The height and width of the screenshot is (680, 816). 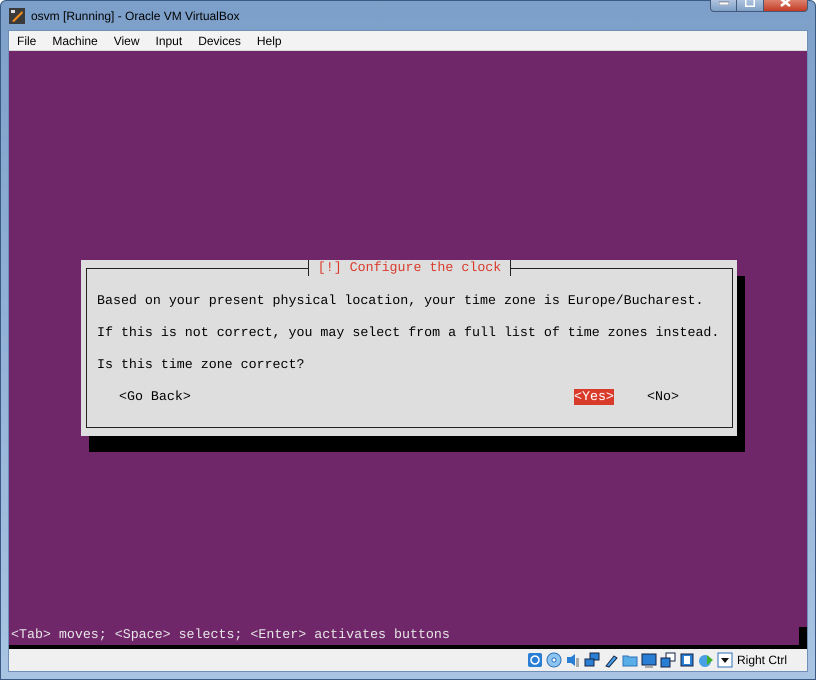 What do you see at coordinates (219, 41) in the screenshot?
I see `menu-item: Devices` at bounding box center [219, 41].